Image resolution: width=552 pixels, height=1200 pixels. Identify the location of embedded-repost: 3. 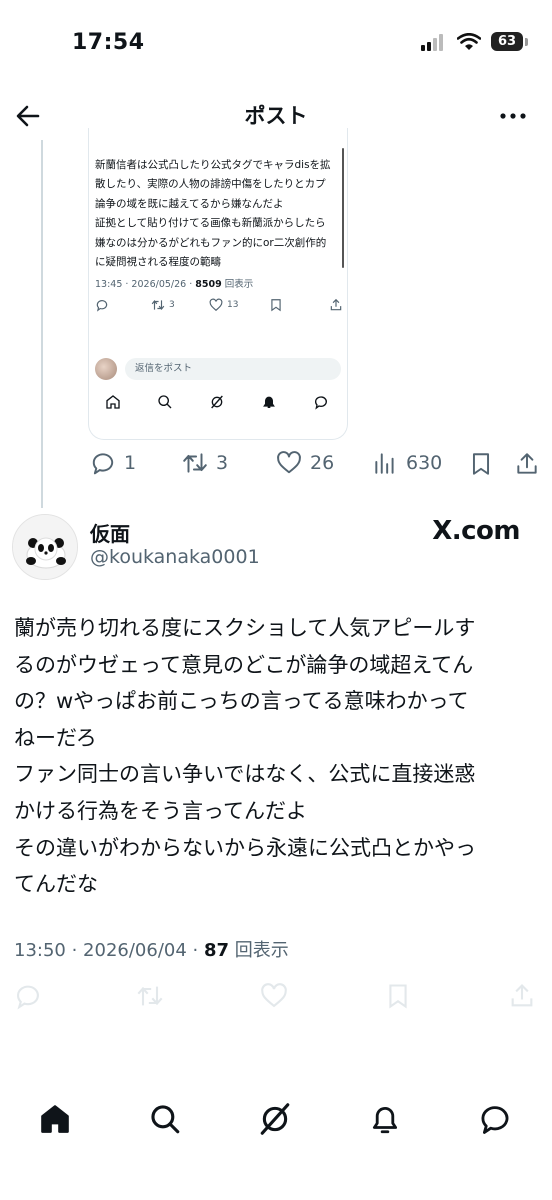
(163, 305).